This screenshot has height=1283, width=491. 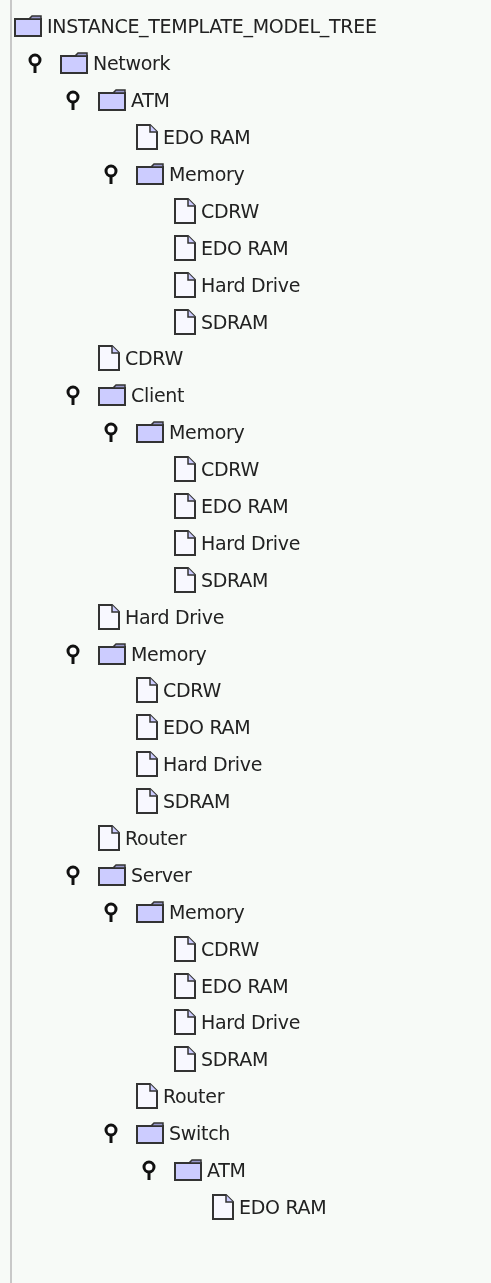 What do you see at coordinates (158, 395) in the screenshot?
I see `tree-node-label: Client` at bounding box center [158, 395].